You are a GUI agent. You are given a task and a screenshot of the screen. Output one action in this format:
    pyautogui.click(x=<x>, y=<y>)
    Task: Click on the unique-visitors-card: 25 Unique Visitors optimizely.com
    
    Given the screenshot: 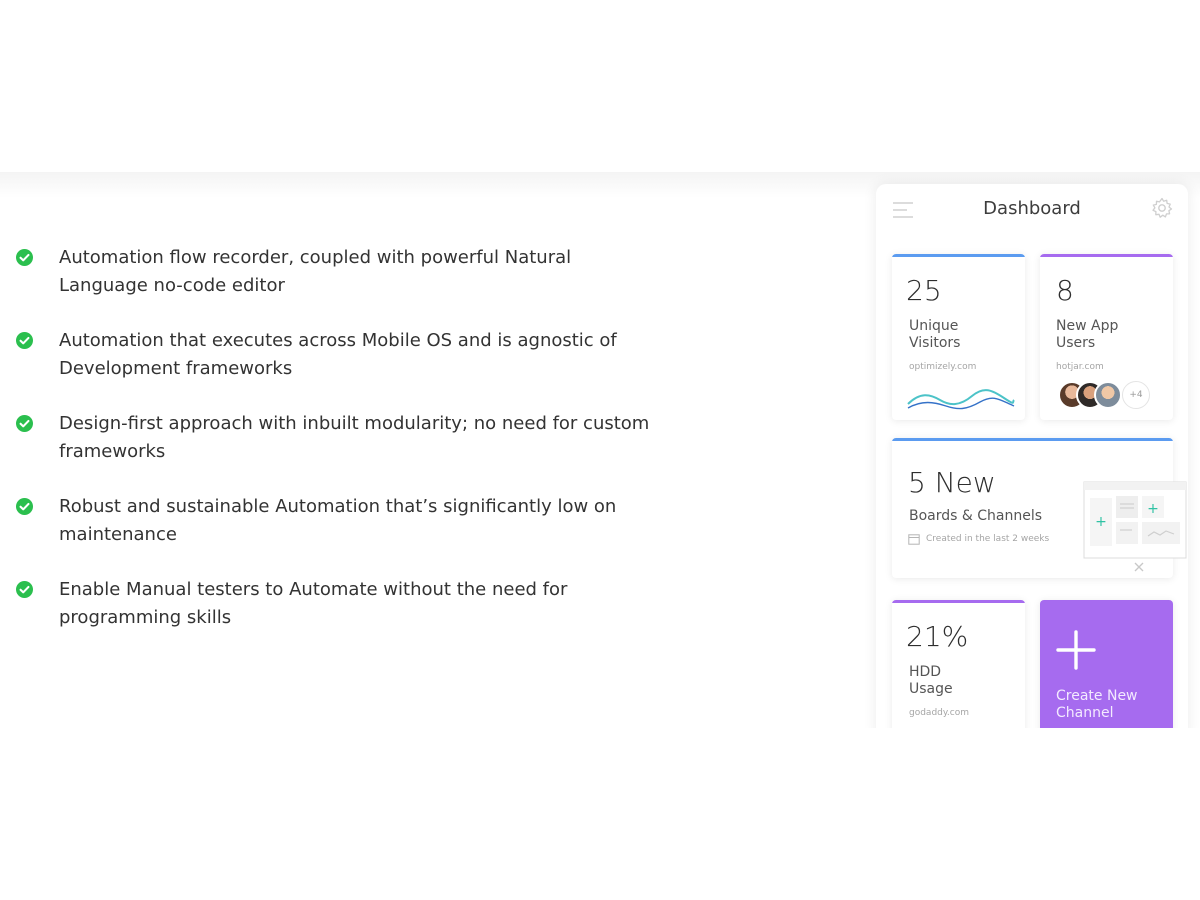 What is the action you would take?
    pyautogui.click(x=958, y=337)
    